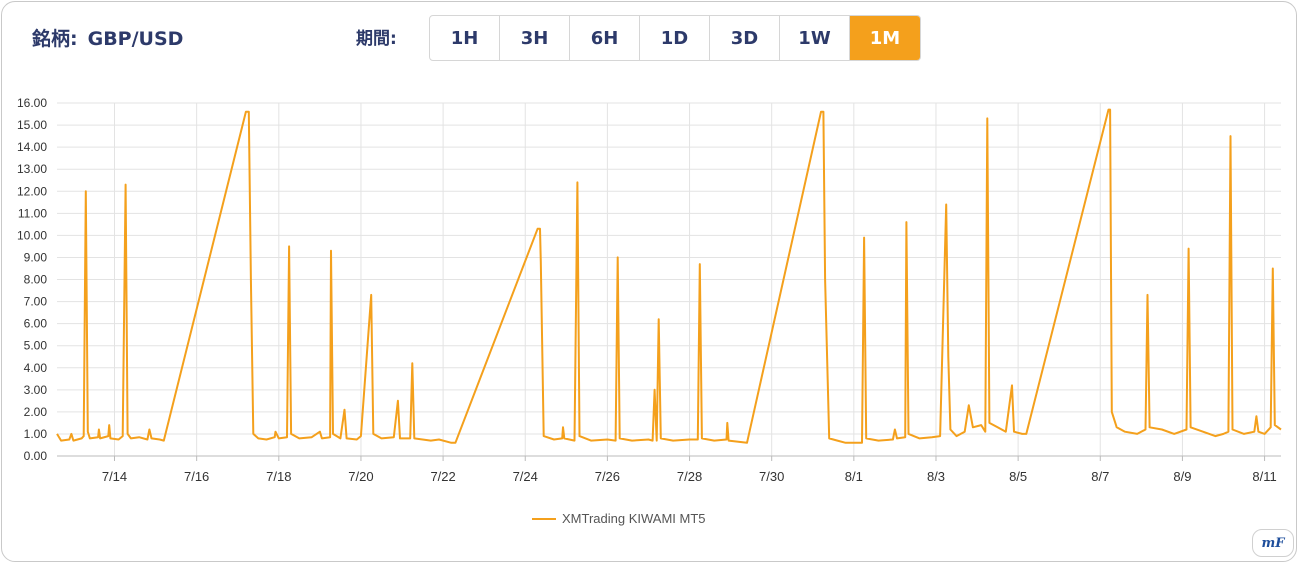 The image size is (1300, 565). What do you see at coordinates (36, 368) in the screenshot?
I see `y-tick-label: 4.00` at bounding box center [36, 368].